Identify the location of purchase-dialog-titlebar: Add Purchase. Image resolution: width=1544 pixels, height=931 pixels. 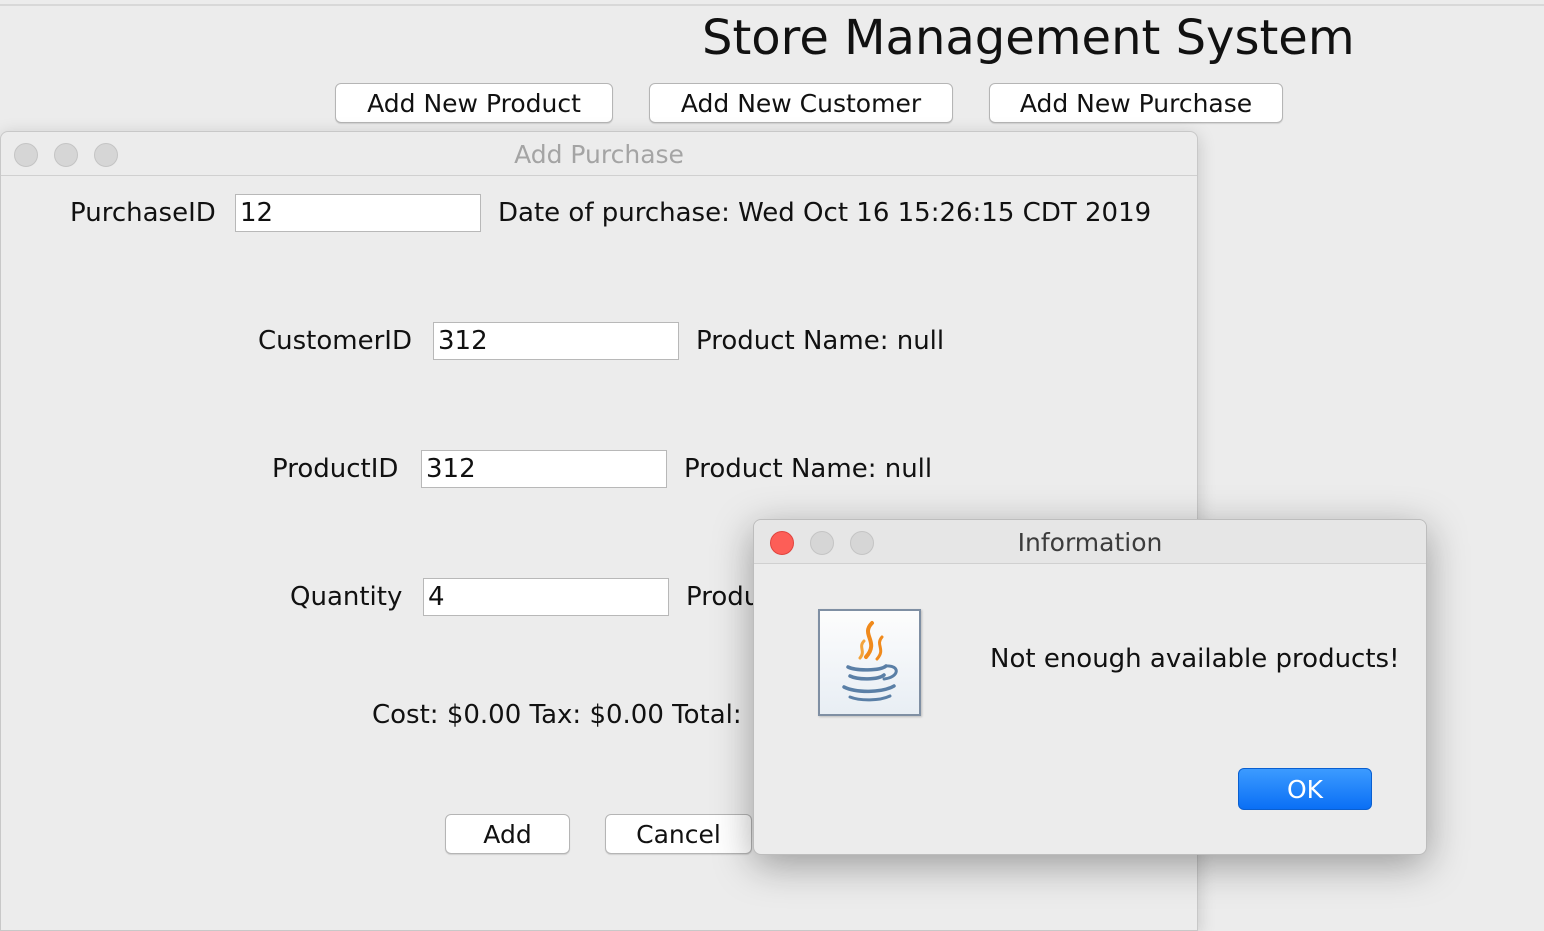
(599, 154).